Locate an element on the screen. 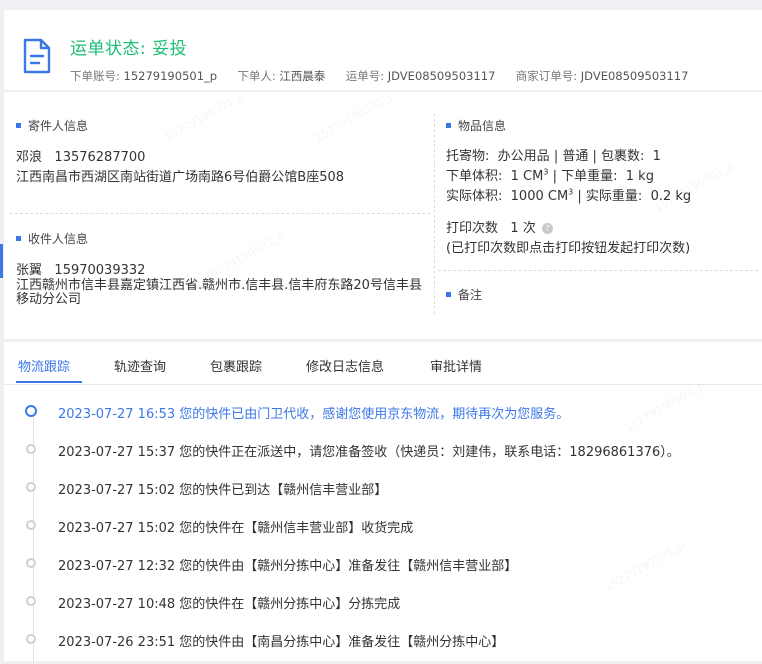 This screenshot has width=762, height=664. help-icon: ? is located at coordinates (547, 228).